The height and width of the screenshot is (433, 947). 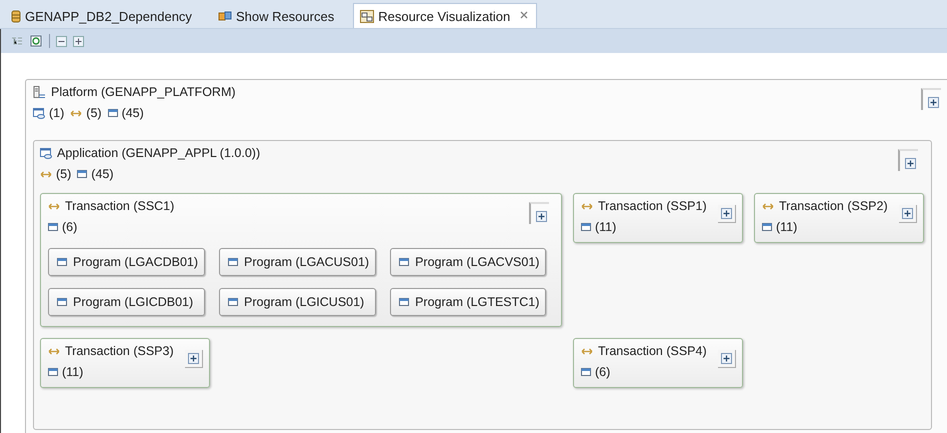 I want to click on refresh-icon, so click(x=36, y=41).